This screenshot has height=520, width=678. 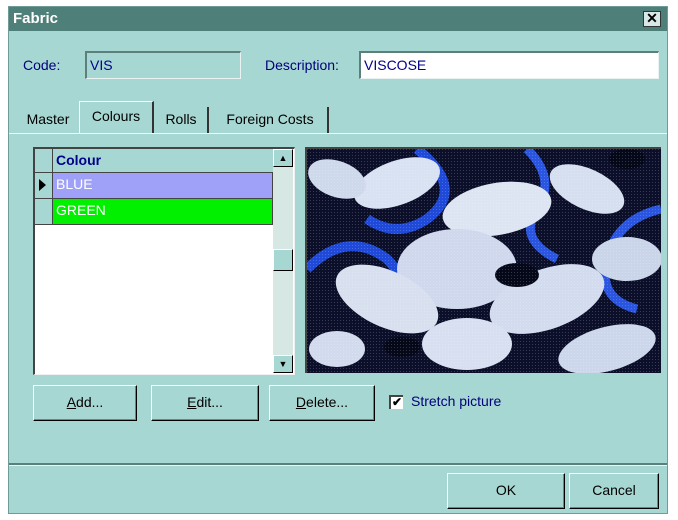 I want to click on tab-rolls-label: Rolls, so click(x=181, y=119).